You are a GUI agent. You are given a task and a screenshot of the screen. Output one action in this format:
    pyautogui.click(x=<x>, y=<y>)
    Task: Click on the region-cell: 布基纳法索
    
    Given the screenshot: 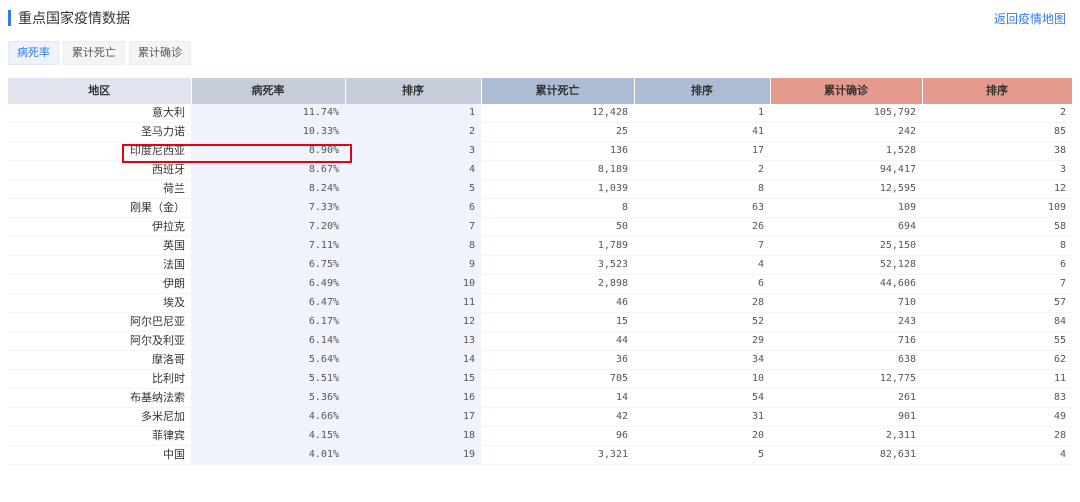 What is the action you would take?
    pyautogui.click(x=99, y=398)
    